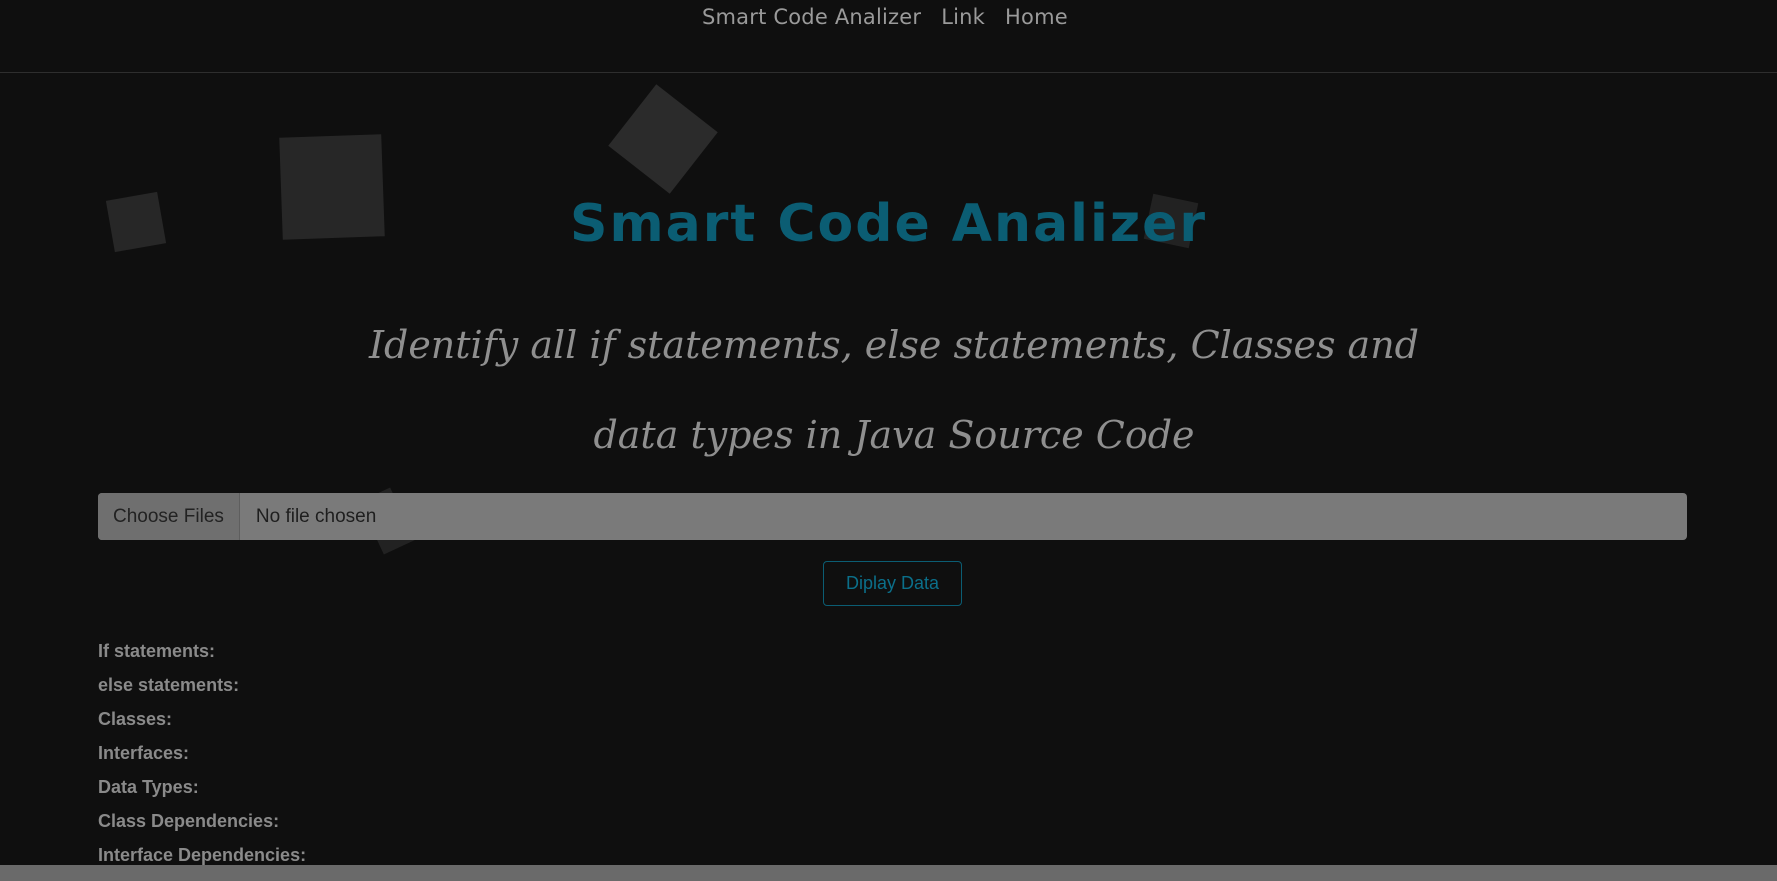  I want to click on nav-brand-link: Smart Code Analizer, so click(816, 17).